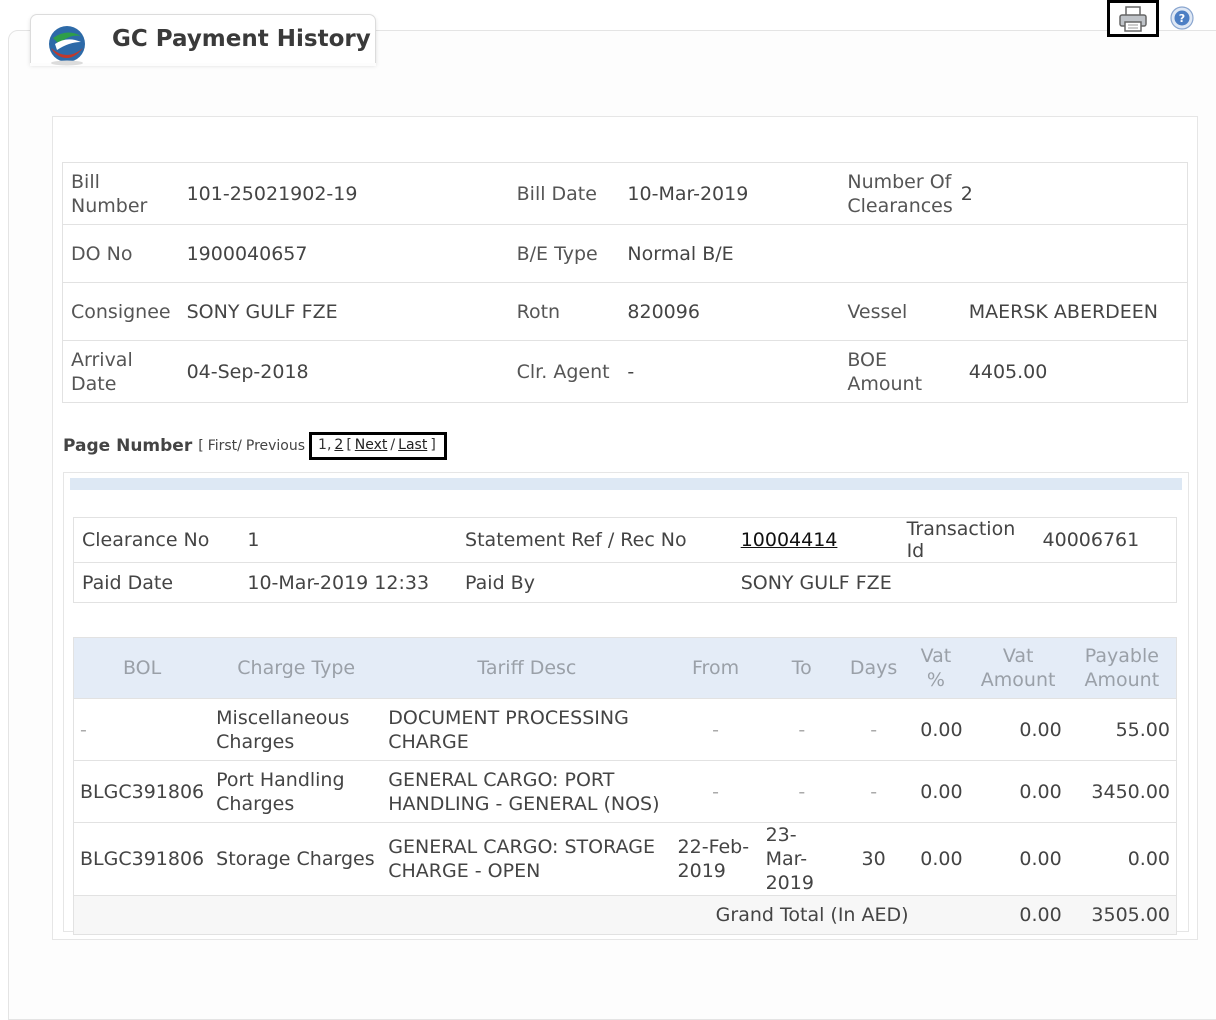 The image size is (1216, 1020). Describe the element at coordinates (275, 446) in the screenshot. I see `pager-previous: Previous` at that location.